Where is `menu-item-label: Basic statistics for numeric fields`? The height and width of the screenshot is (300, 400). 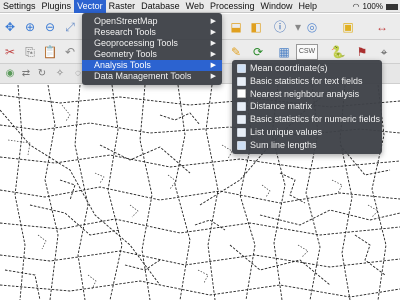
menu-item-label: Basic statistics for numeric fields is located at coordinates (315, 119).